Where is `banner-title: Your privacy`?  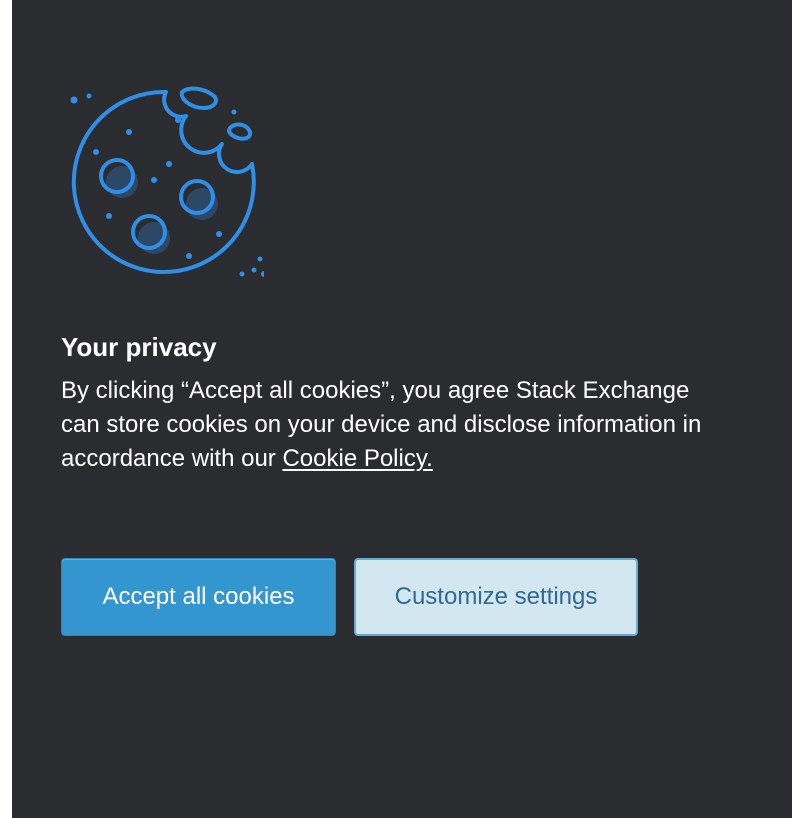 banner-title: Your privacy is located at coordinates (139, 347).